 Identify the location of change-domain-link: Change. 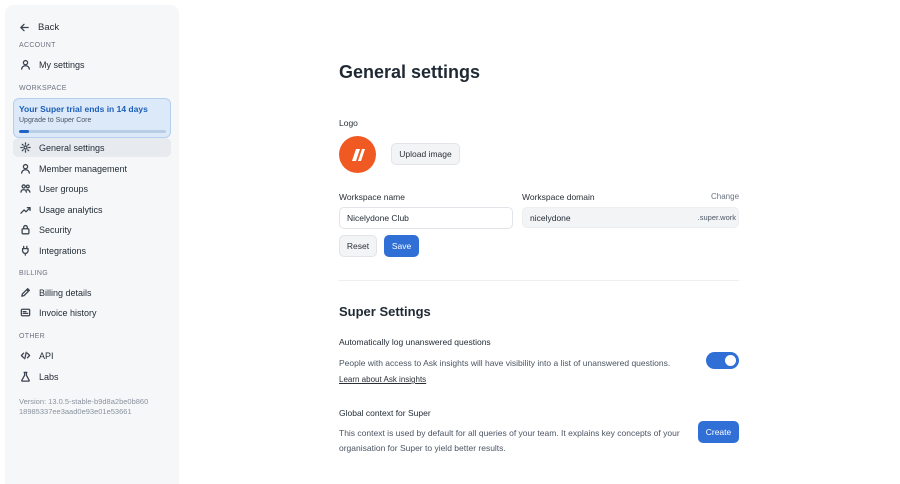
(725, 196).